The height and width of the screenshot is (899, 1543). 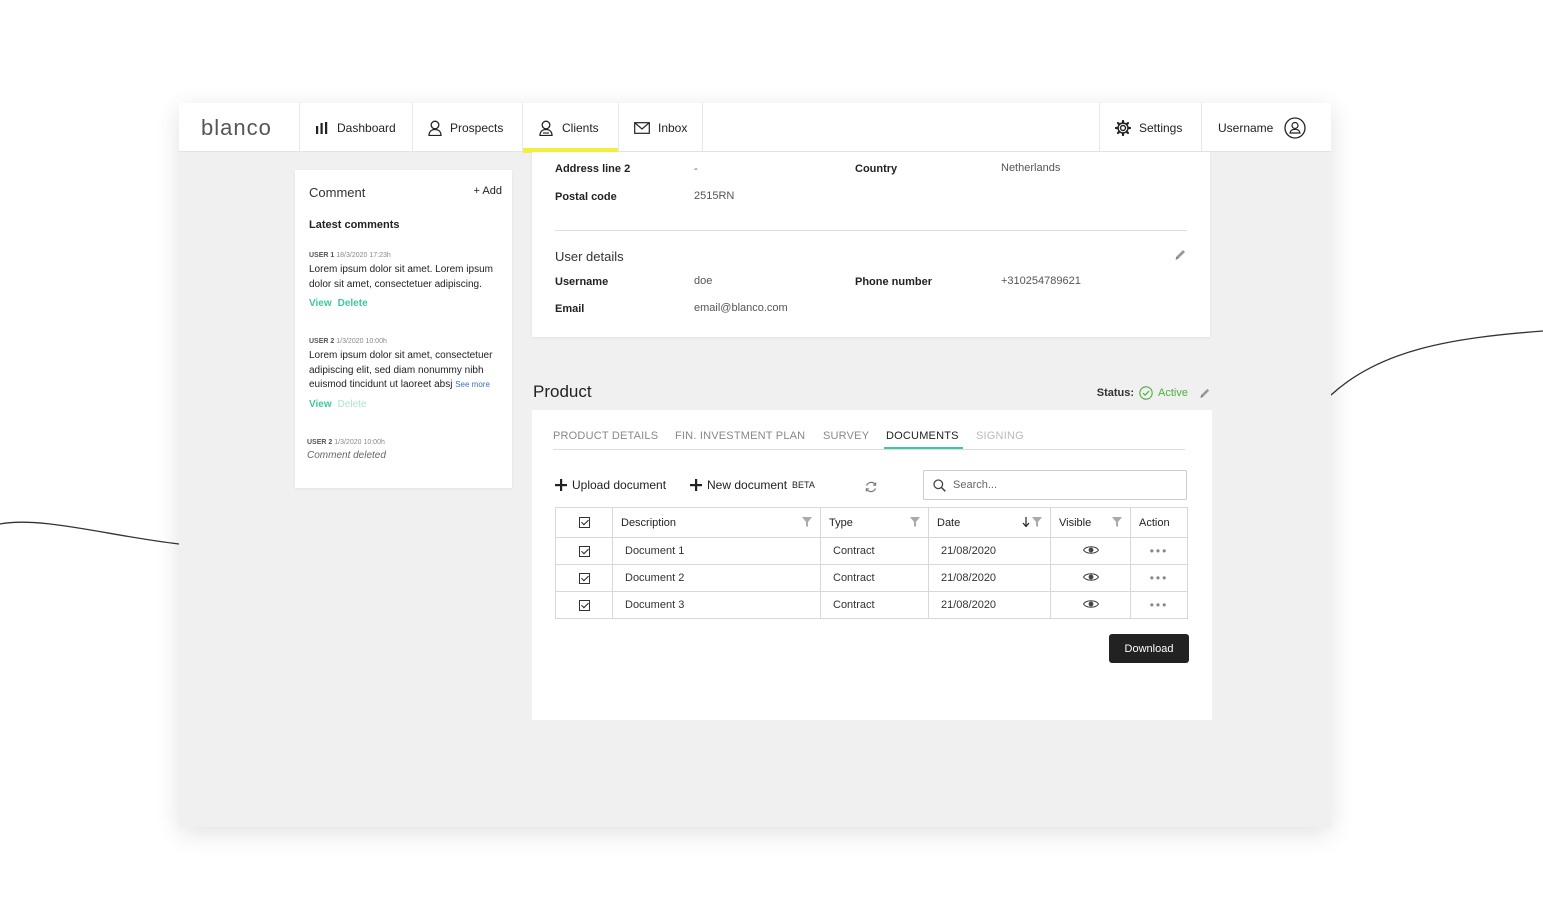 I want to click on search-input, so click(x=1063, y=485).